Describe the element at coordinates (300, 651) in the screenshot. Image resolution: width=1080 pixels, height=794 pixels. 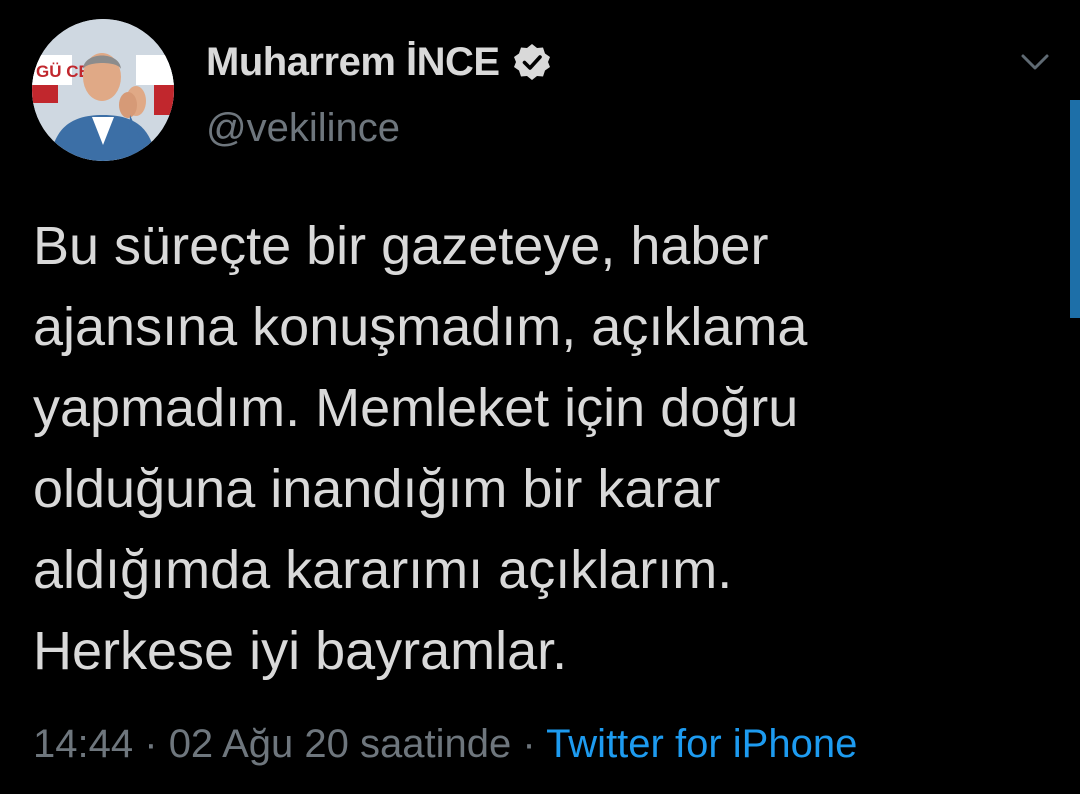
I see `tweet-text-line: Herkese iyi bayramlar.` at that location.